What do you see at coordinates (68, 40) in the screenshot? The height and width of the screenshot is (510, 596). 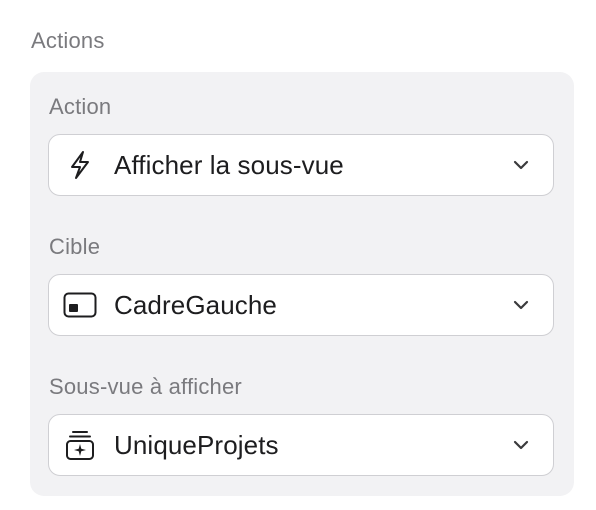 I see `section-title: Actions` at bounding box center [68, 40].